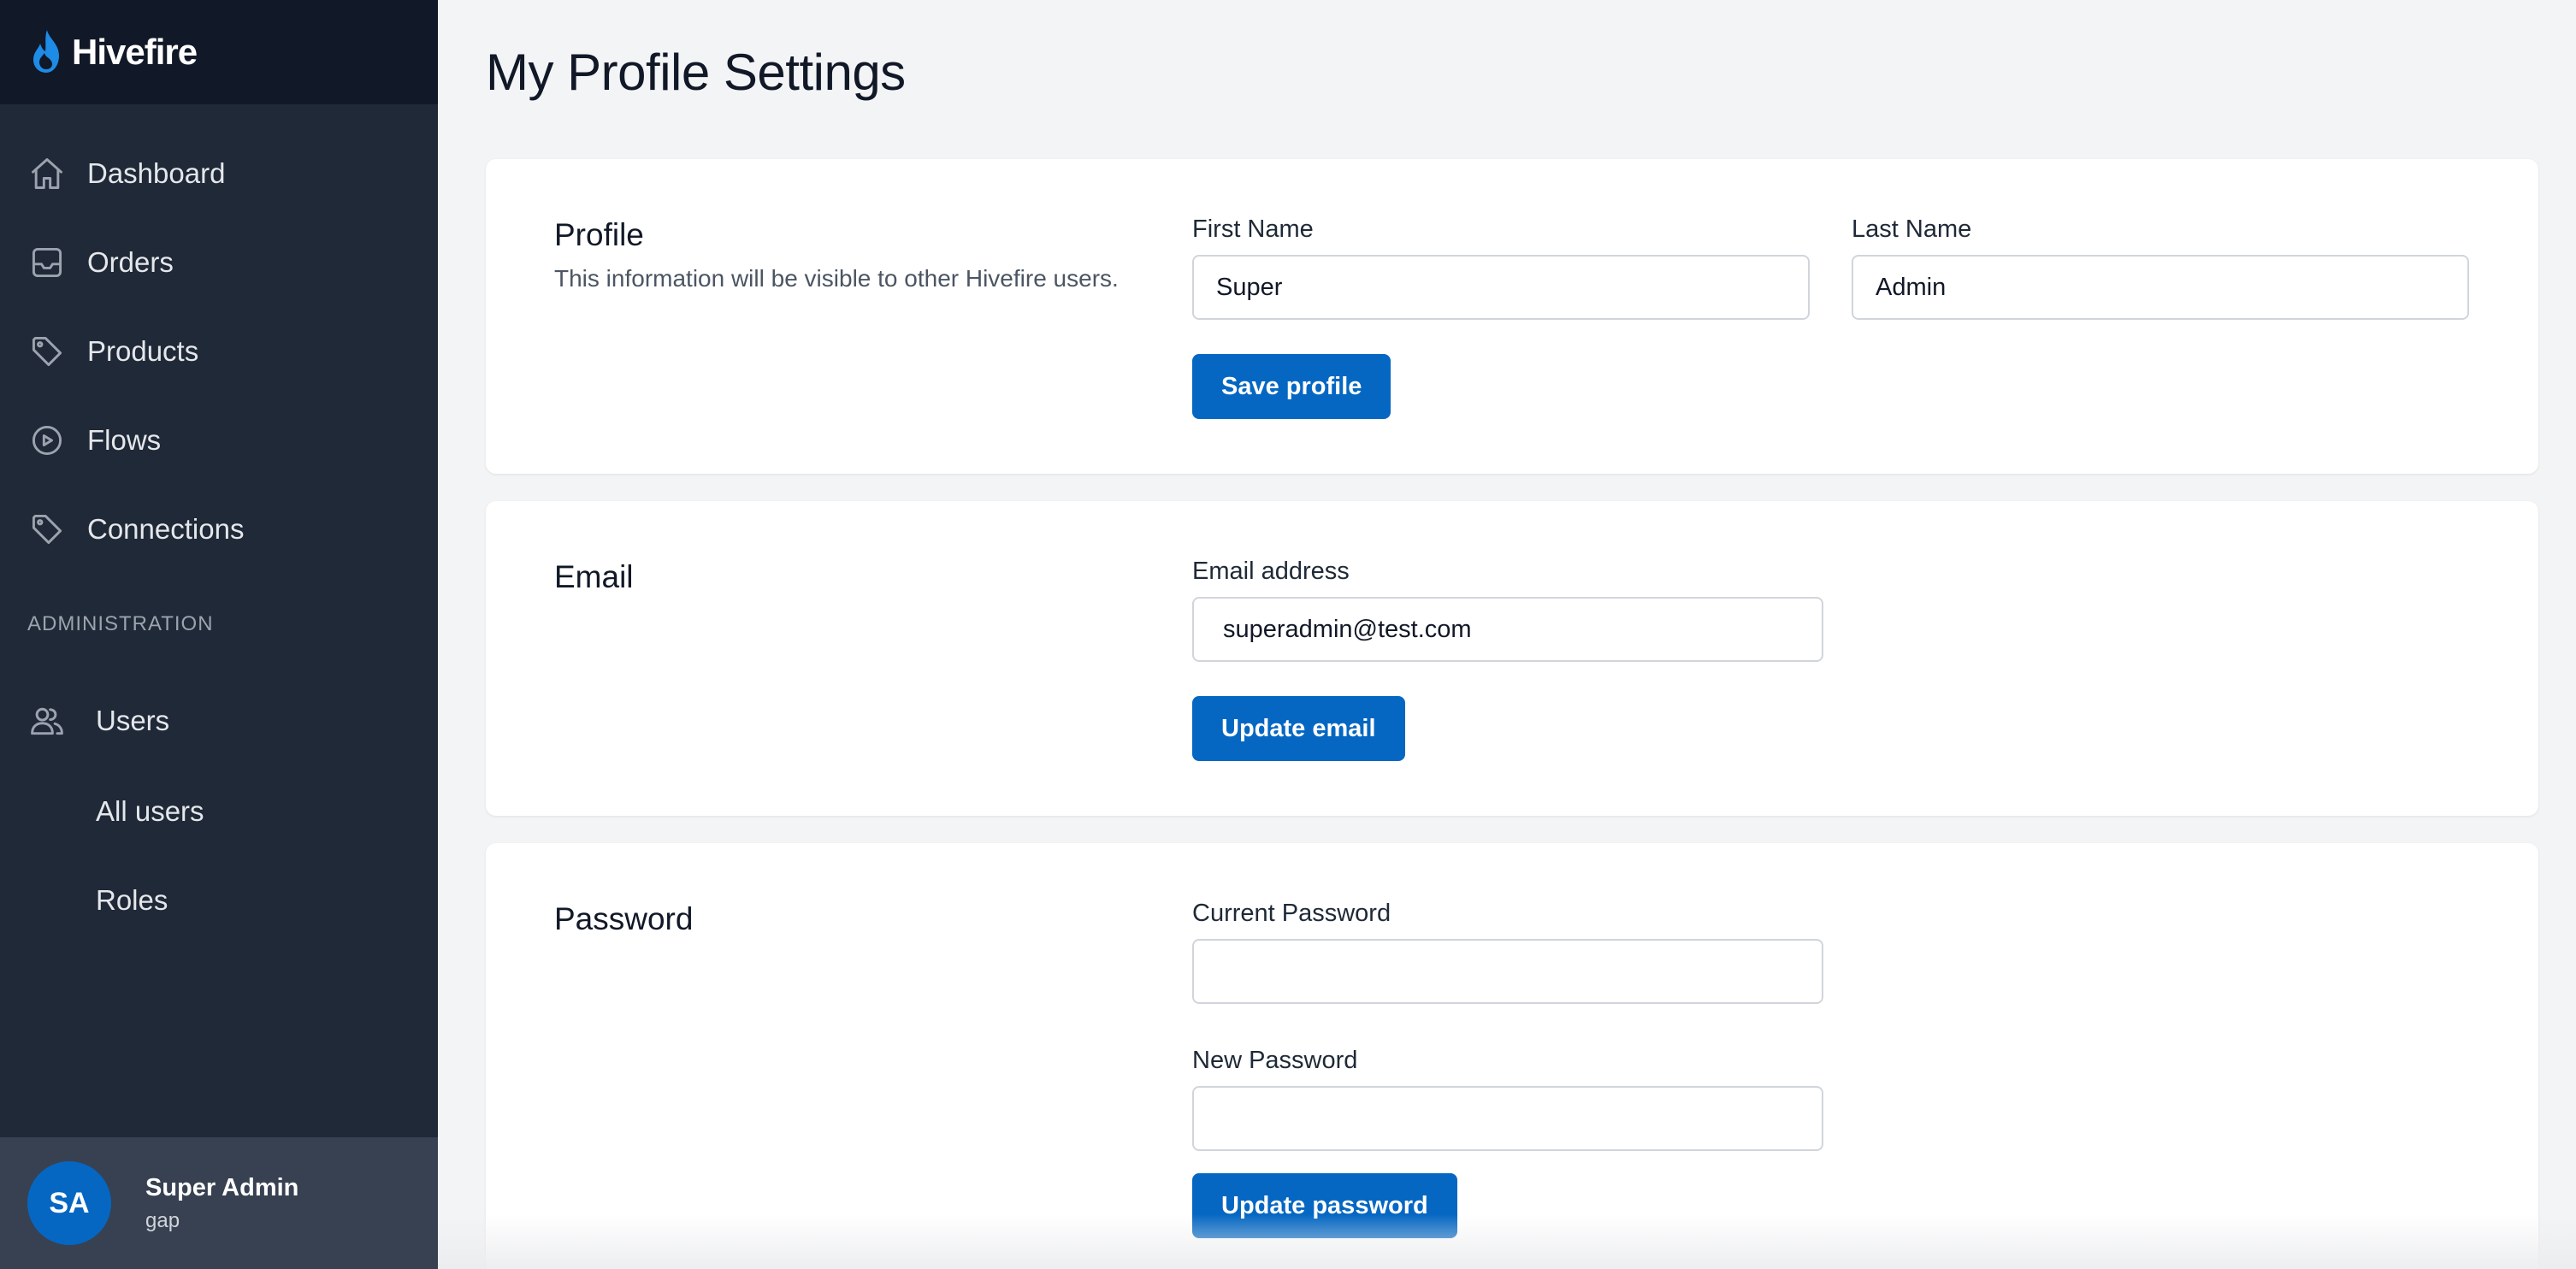  What do you see at coordinates (219, 52) in the screenshot?
I see `brand-header: Hivefire` at bounding box center [219, 52].